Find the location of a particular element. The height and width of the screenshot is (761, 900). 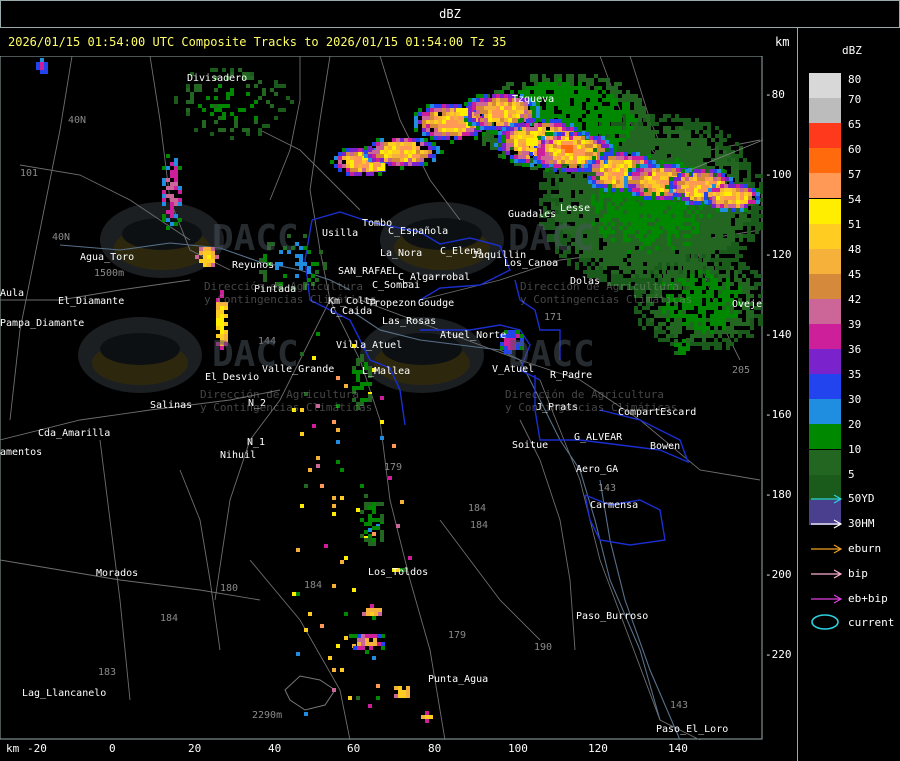

place-label: Aero_GA is located at coordinates (597, 469).